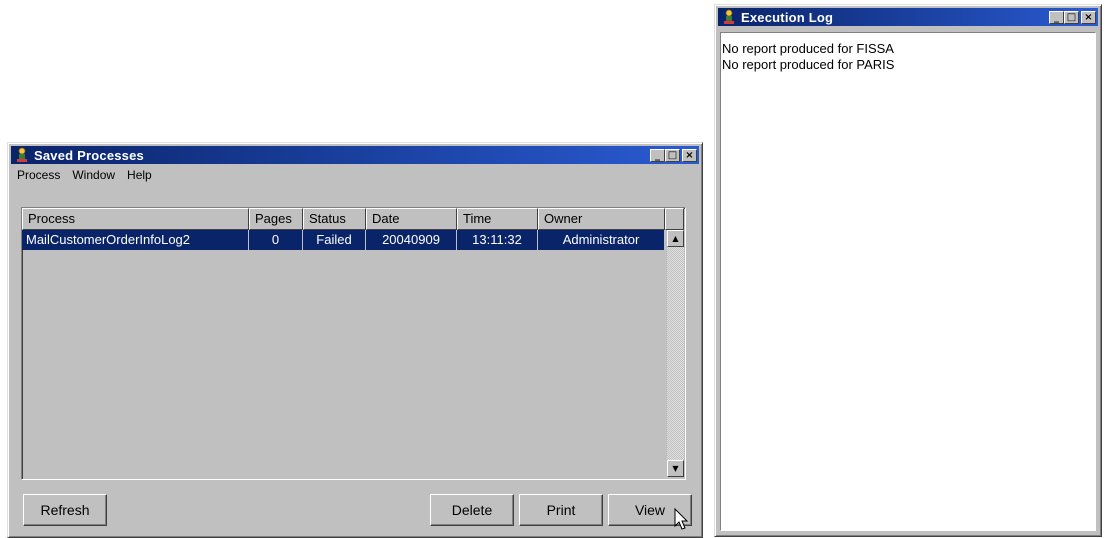  I want to click on cell-process: MailCustomerOrderInfoLog2, so click(135, 240).